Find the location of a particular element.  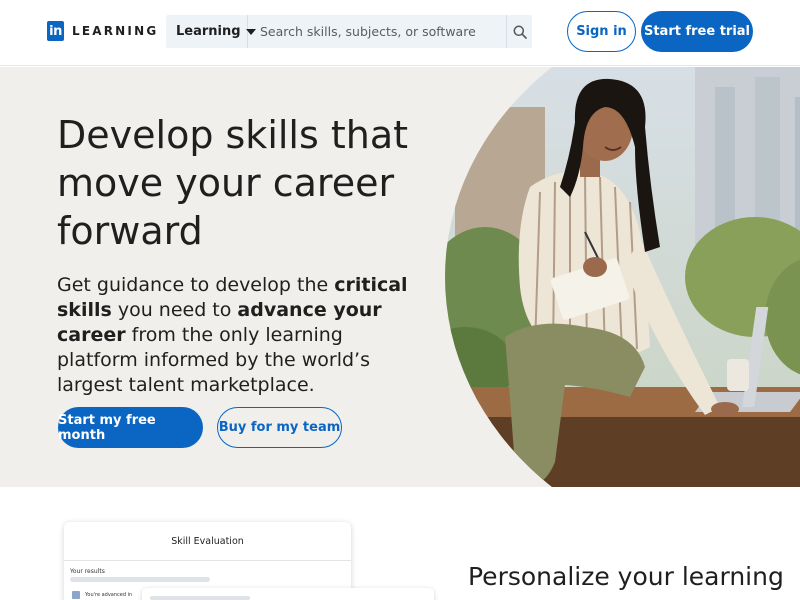

card-title: Skill Evaluation is located at coordinates (207, 541).